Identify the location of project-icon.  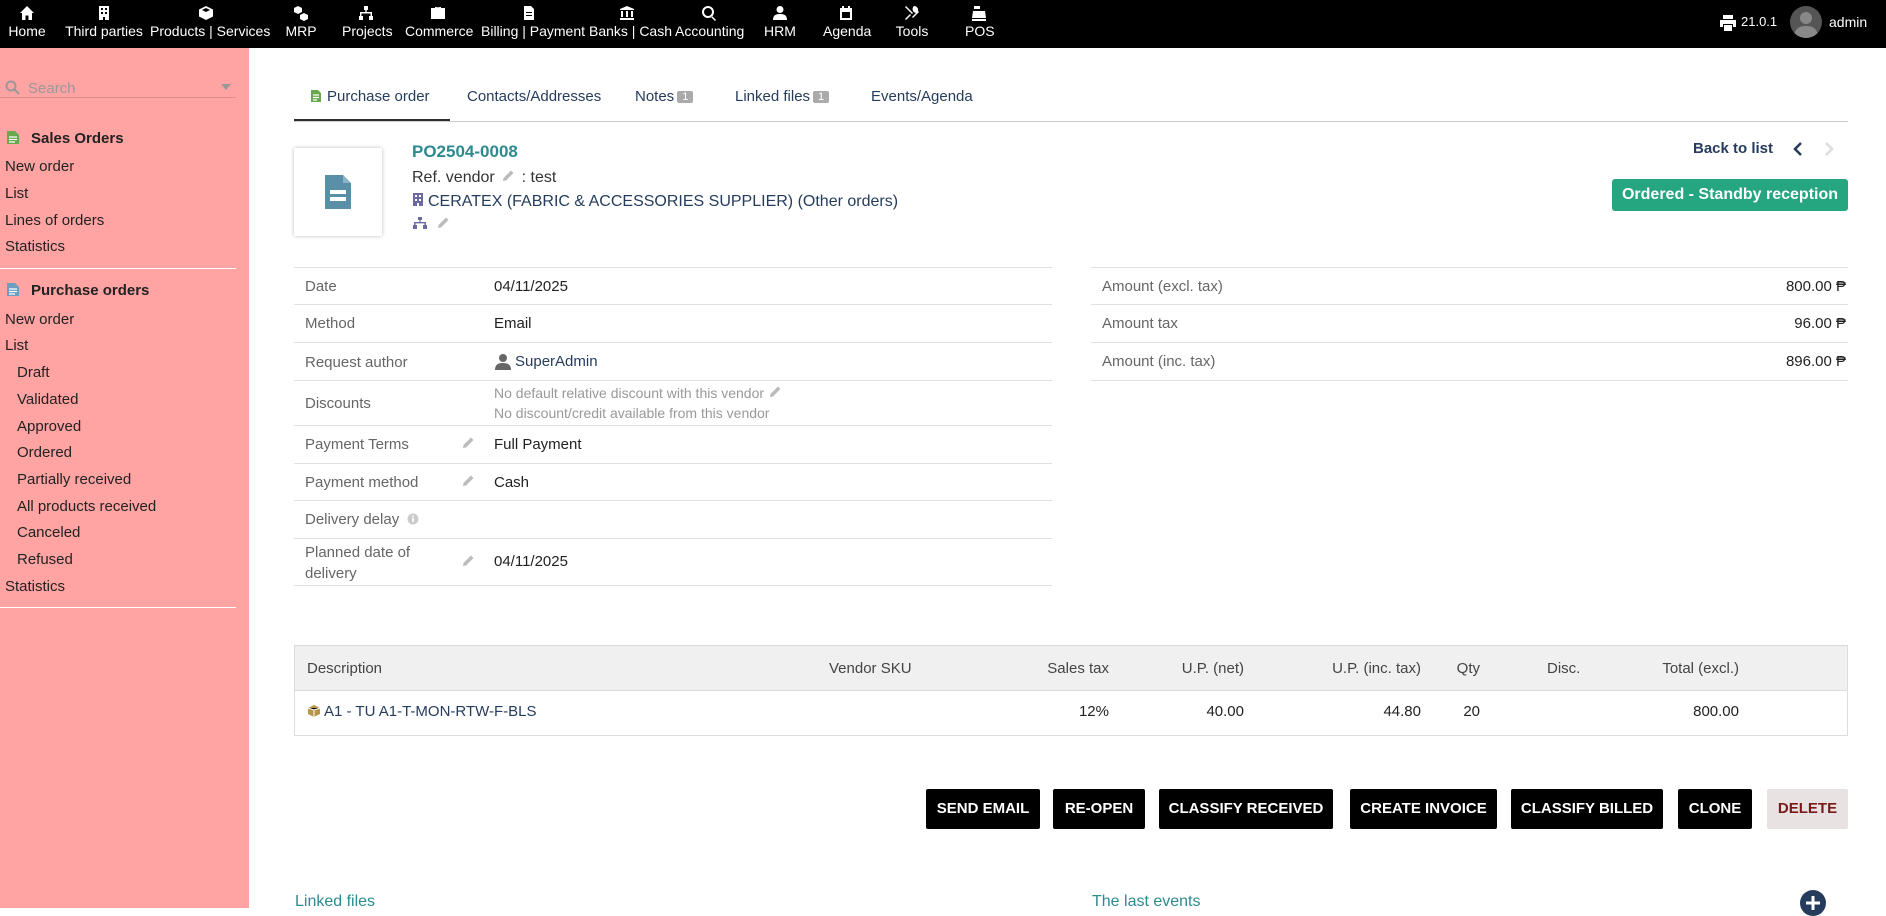
(420, 225).